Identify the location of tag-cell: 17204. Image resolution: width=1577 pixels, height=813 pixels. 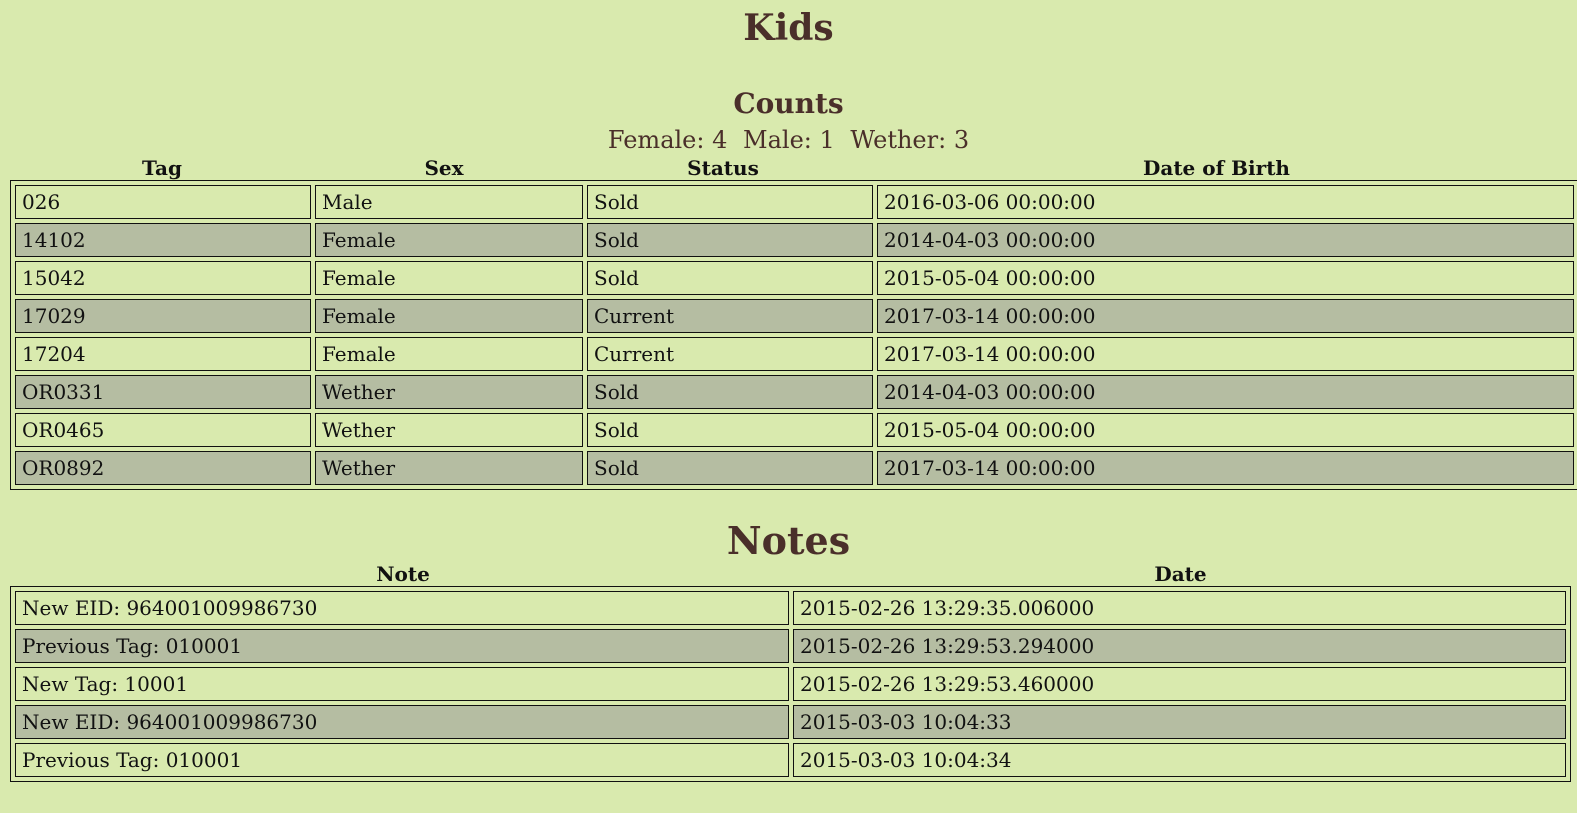
(163, 354).